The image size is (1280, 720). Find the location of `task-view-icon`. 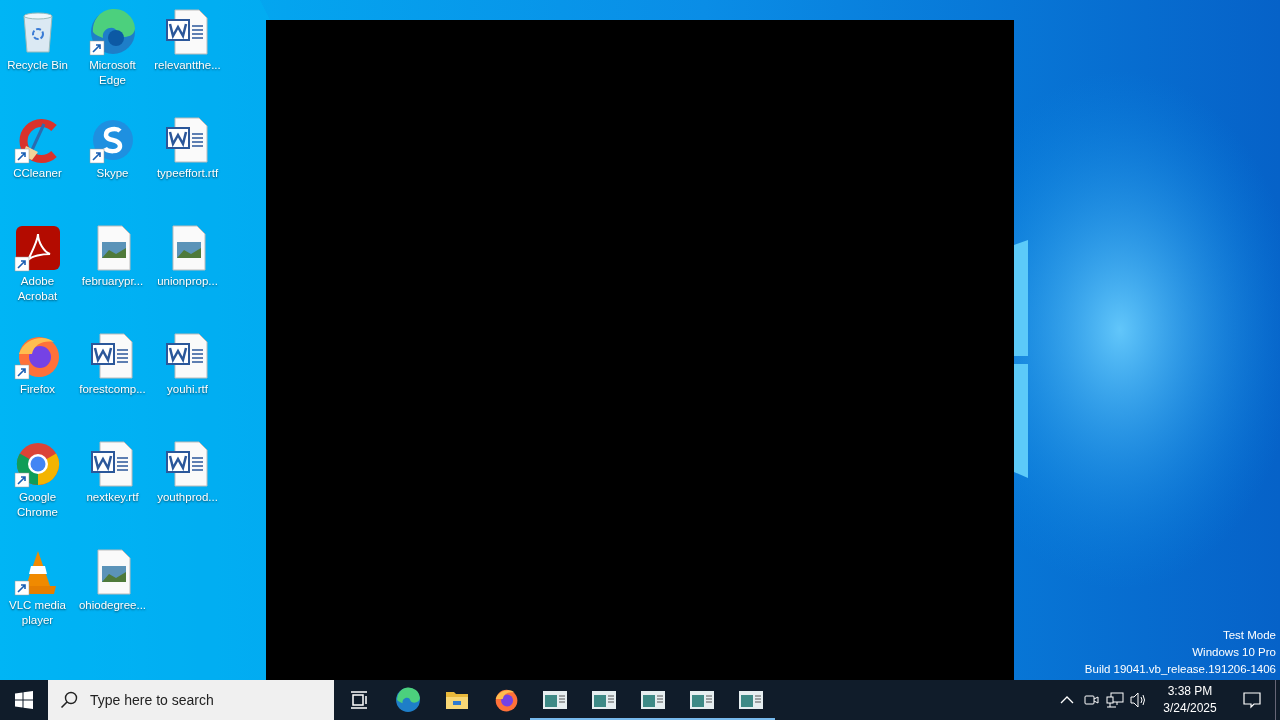

task-view-icon is located at coordinates (358, 700).